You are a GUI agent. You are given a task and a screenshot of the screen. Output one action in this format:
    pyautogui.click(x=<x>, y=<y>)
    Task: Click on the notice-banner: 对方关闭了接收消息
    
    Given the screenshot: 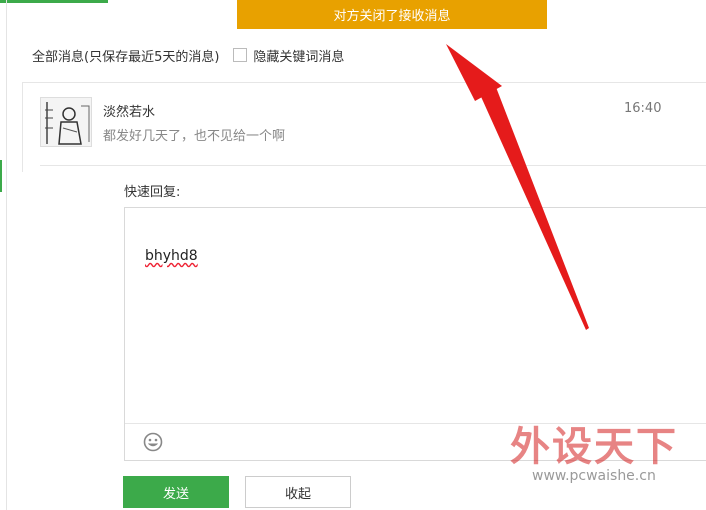 What is the action you would take?
    pyautogui.click(x=392, y=14)
    